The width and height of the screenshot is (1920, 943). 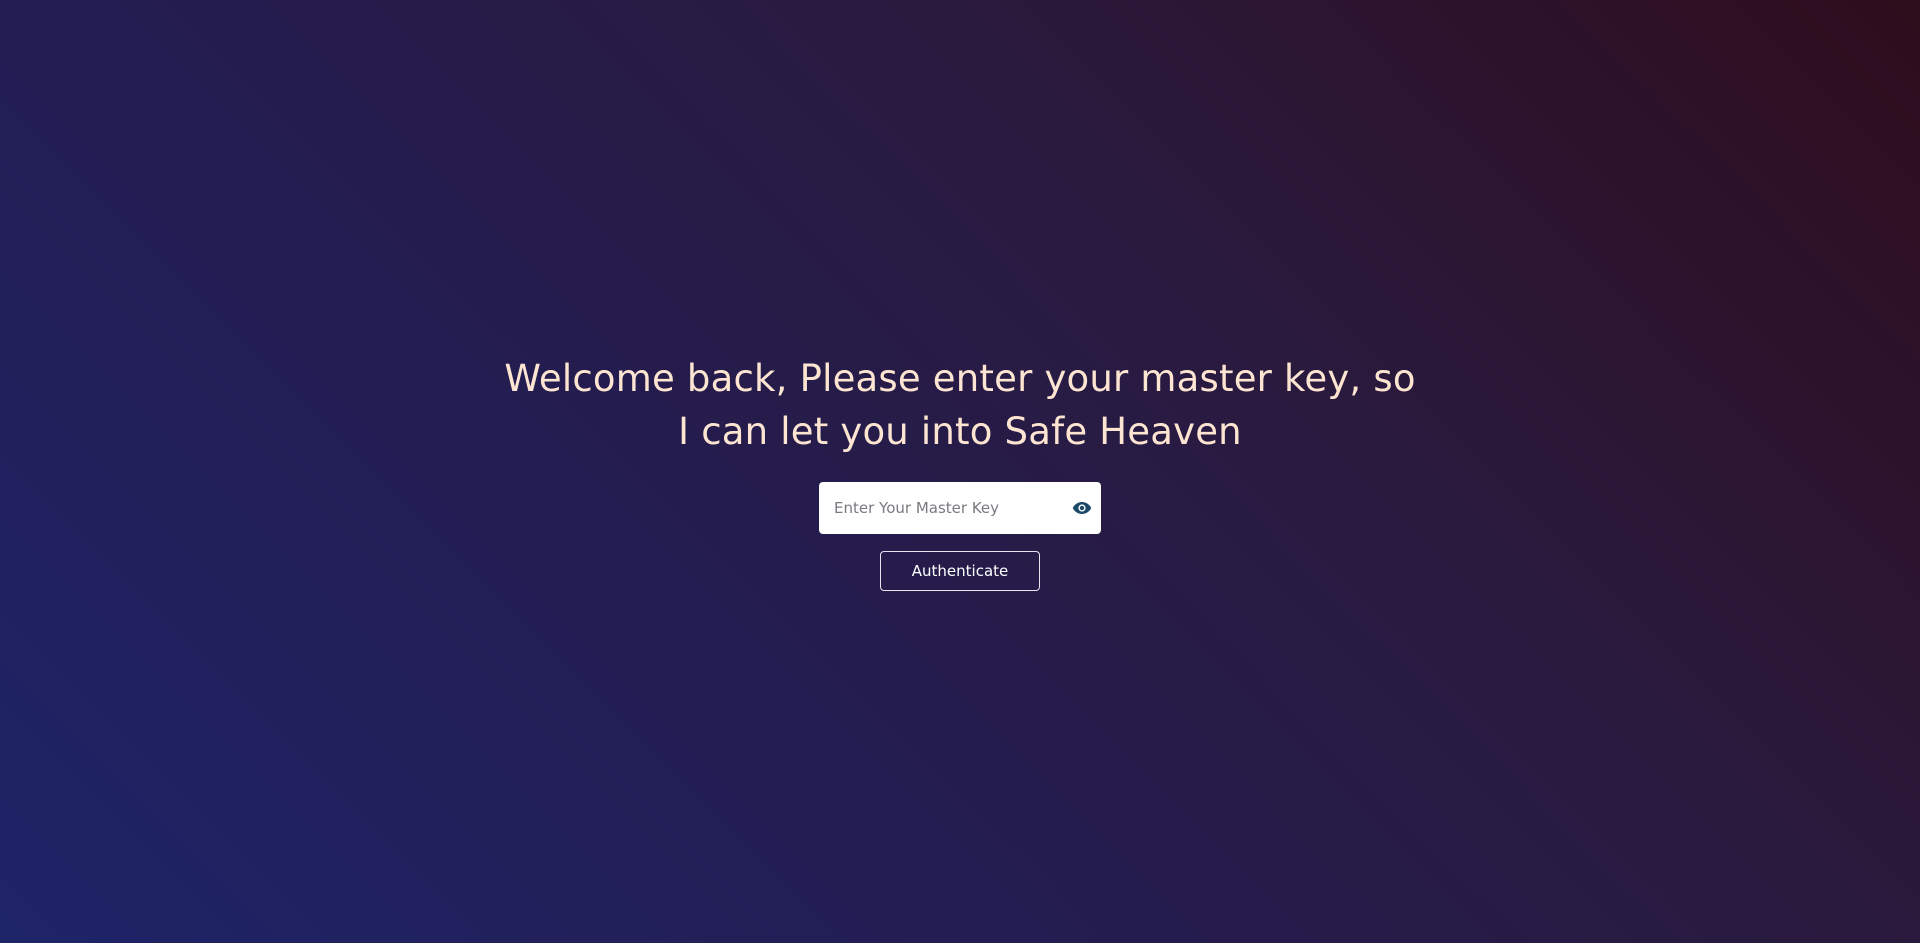 I want to click on master-key-input, so click(x=951, y=508).